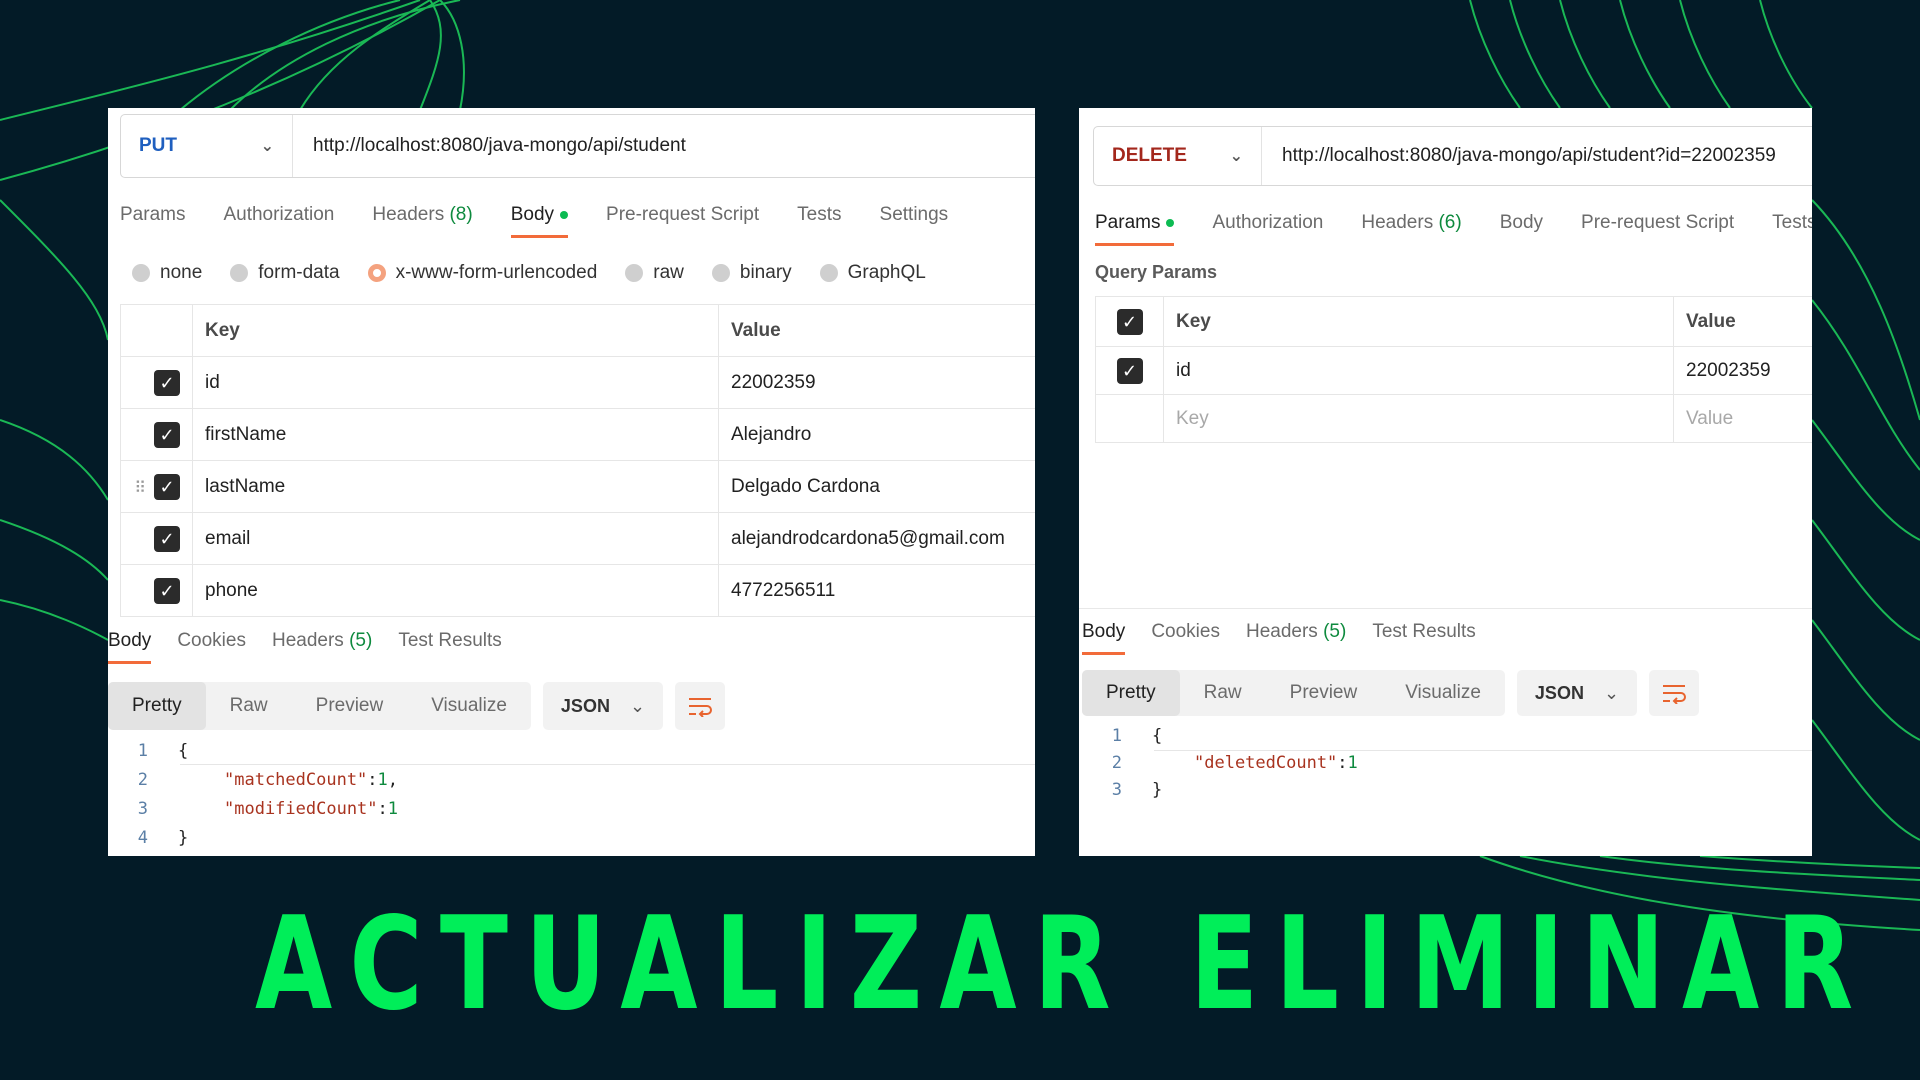 This screenshot has height=1080, width=1920. I want to click on row-key: lastName, so click(455, 486).